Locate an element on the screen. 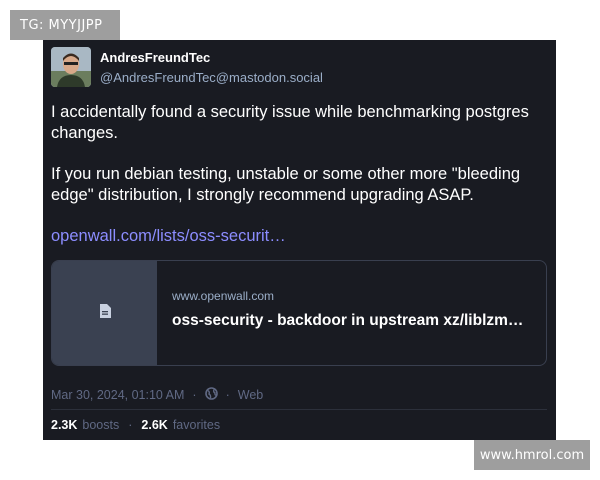  boosts-label: boosts is located at coordinates (100, 425).